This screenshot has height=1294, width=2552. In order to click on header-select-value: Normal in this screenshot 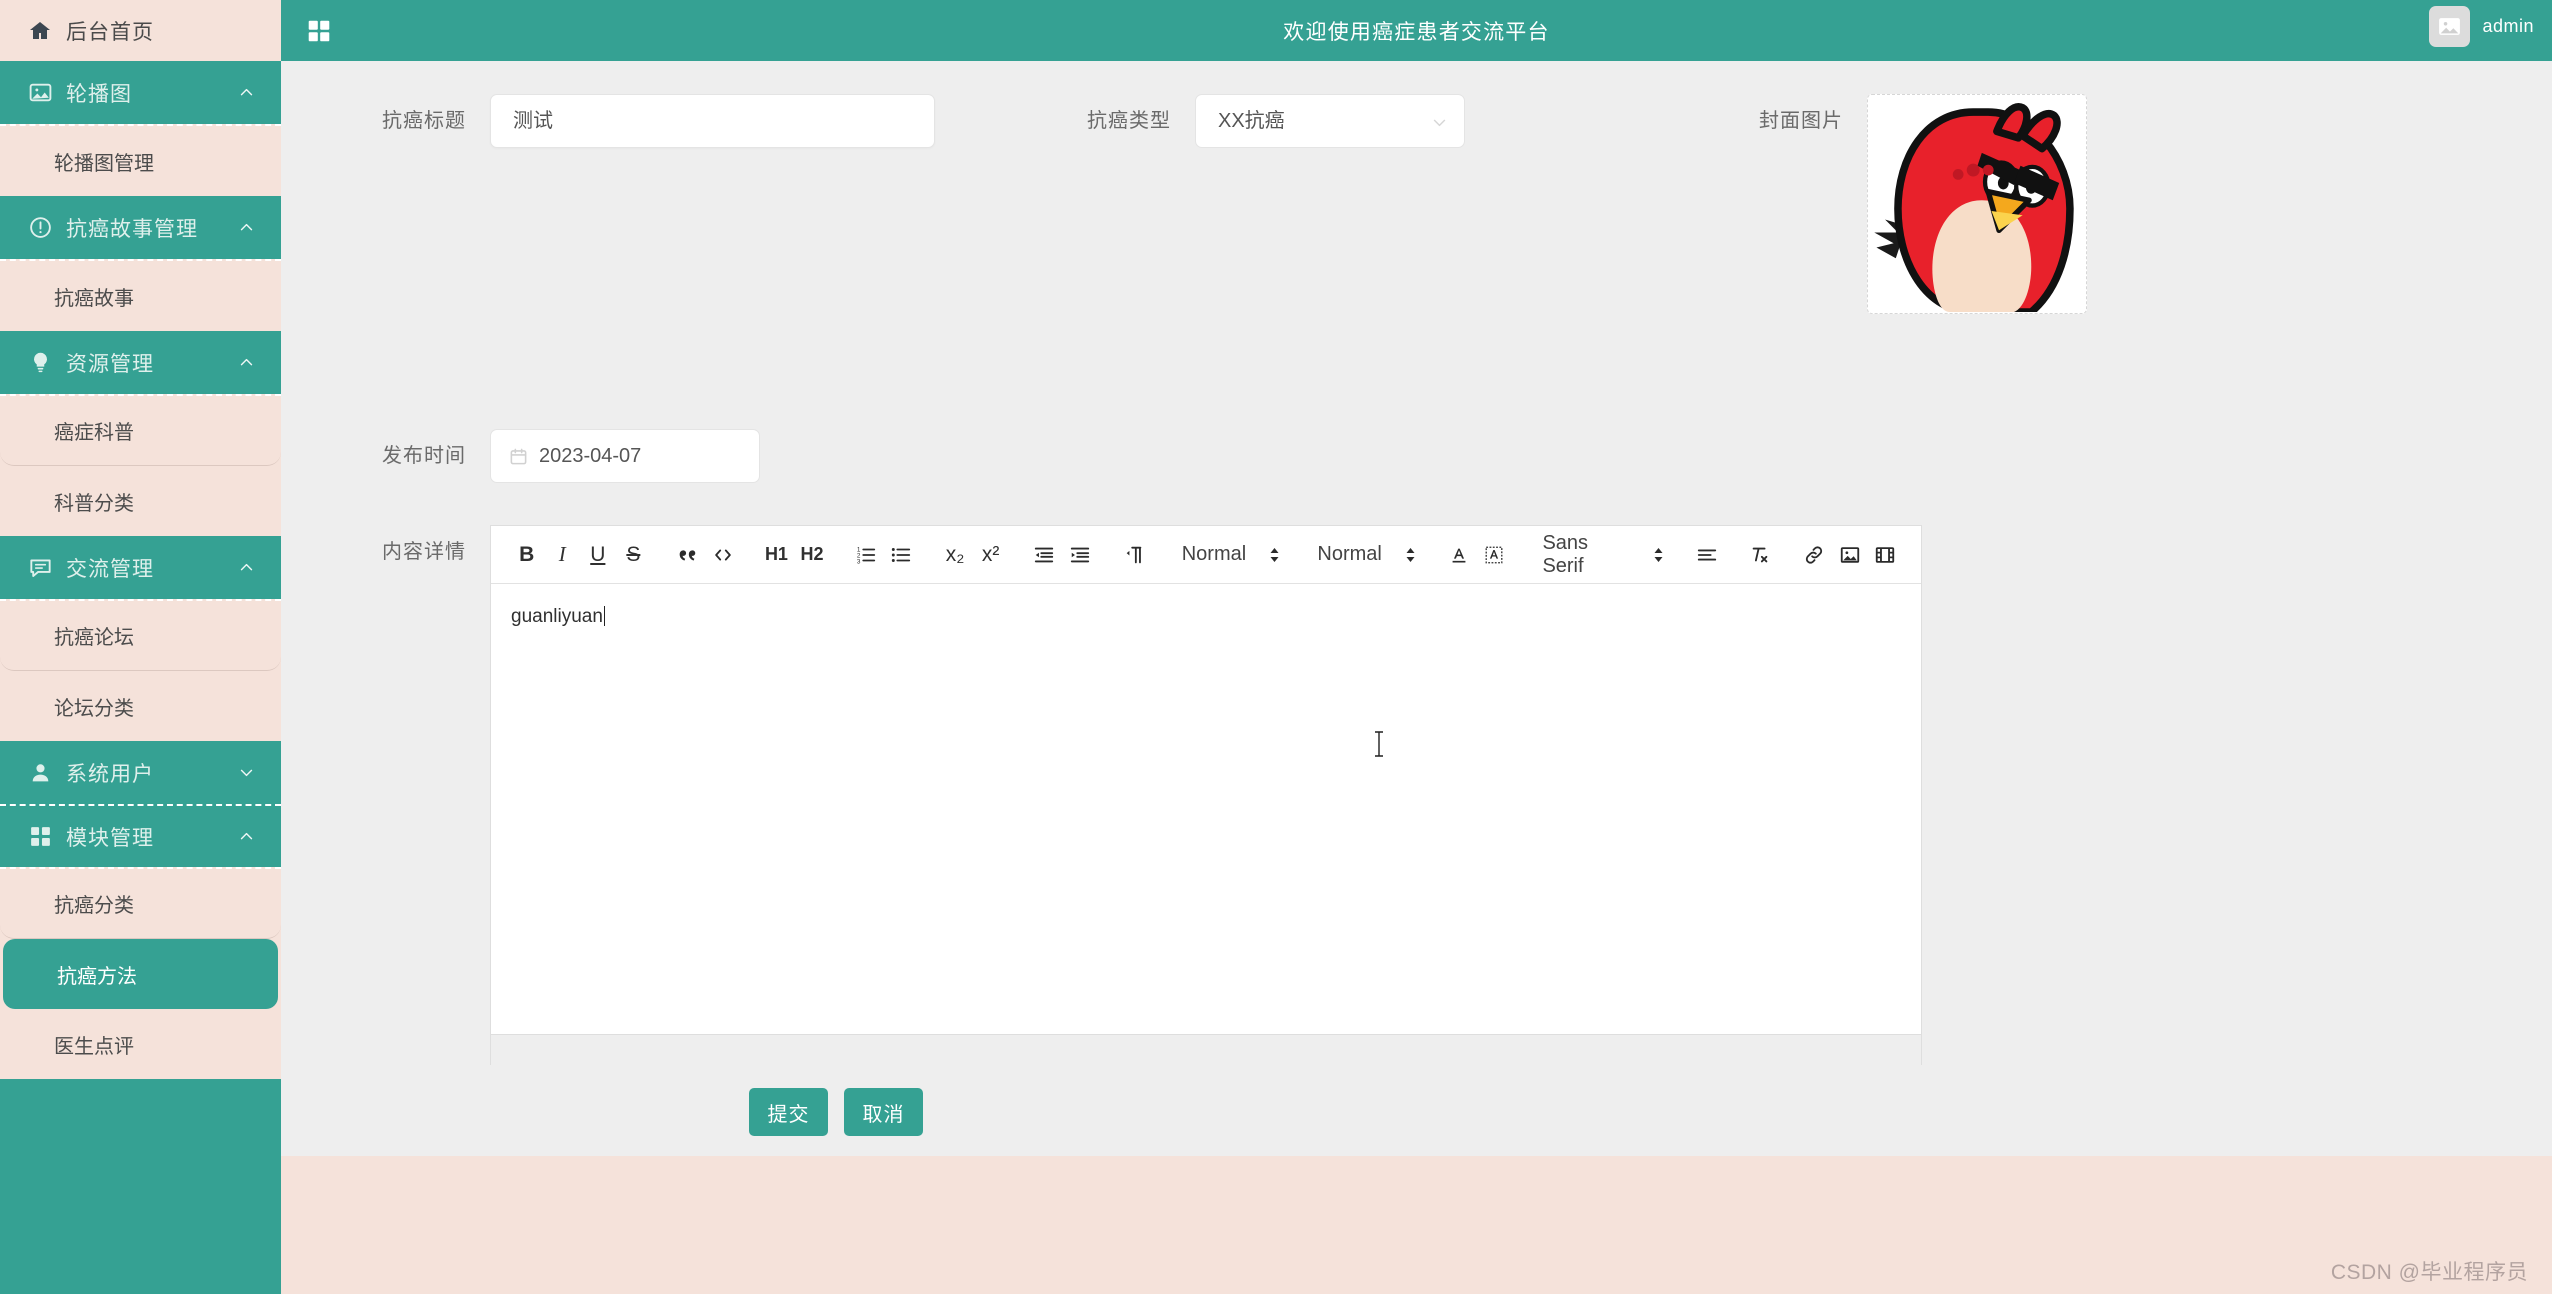, I will do `click(1349, 554)`.